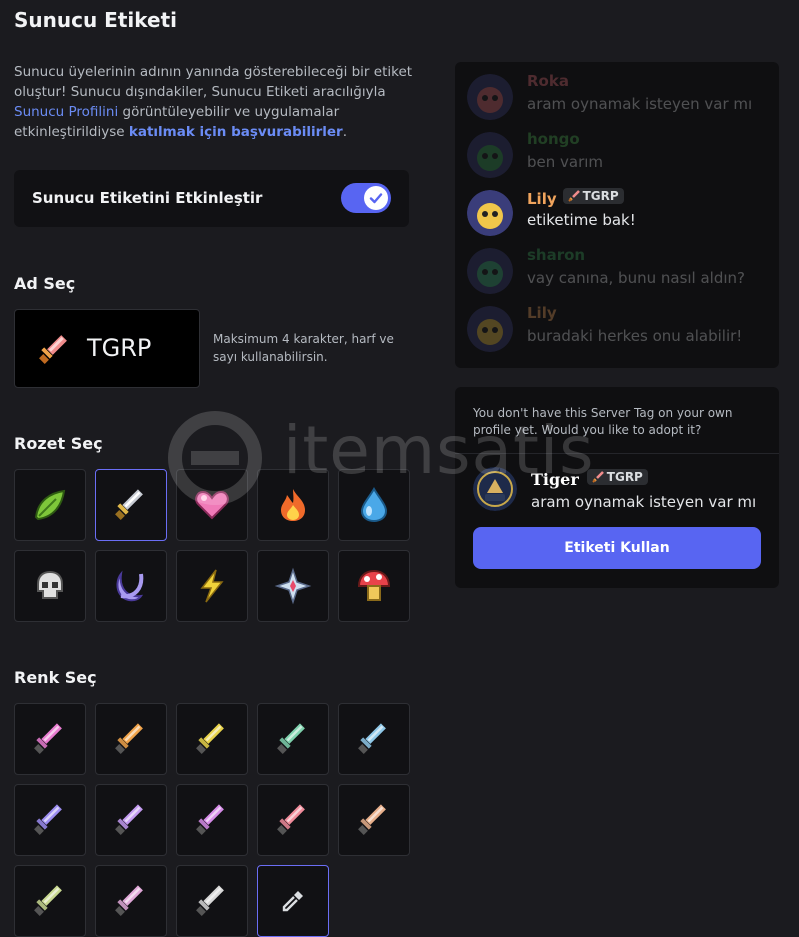 This screenshot has width=799, height=937. I want to click on enable-tag-row: Sunucu Etiketini Etkinleştir, so click(211, 198).